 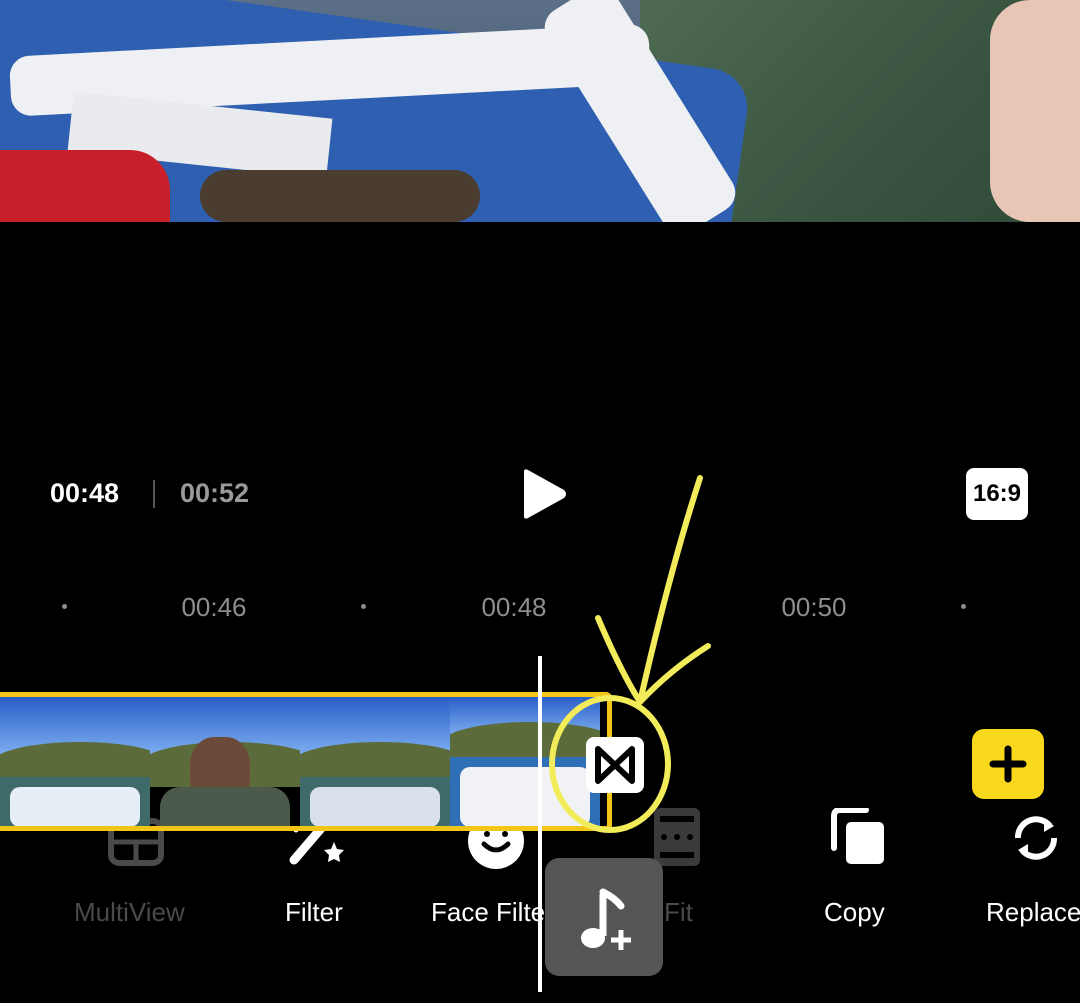 I want to click on annotation-arrow-circle, so click(x=630, y=654).